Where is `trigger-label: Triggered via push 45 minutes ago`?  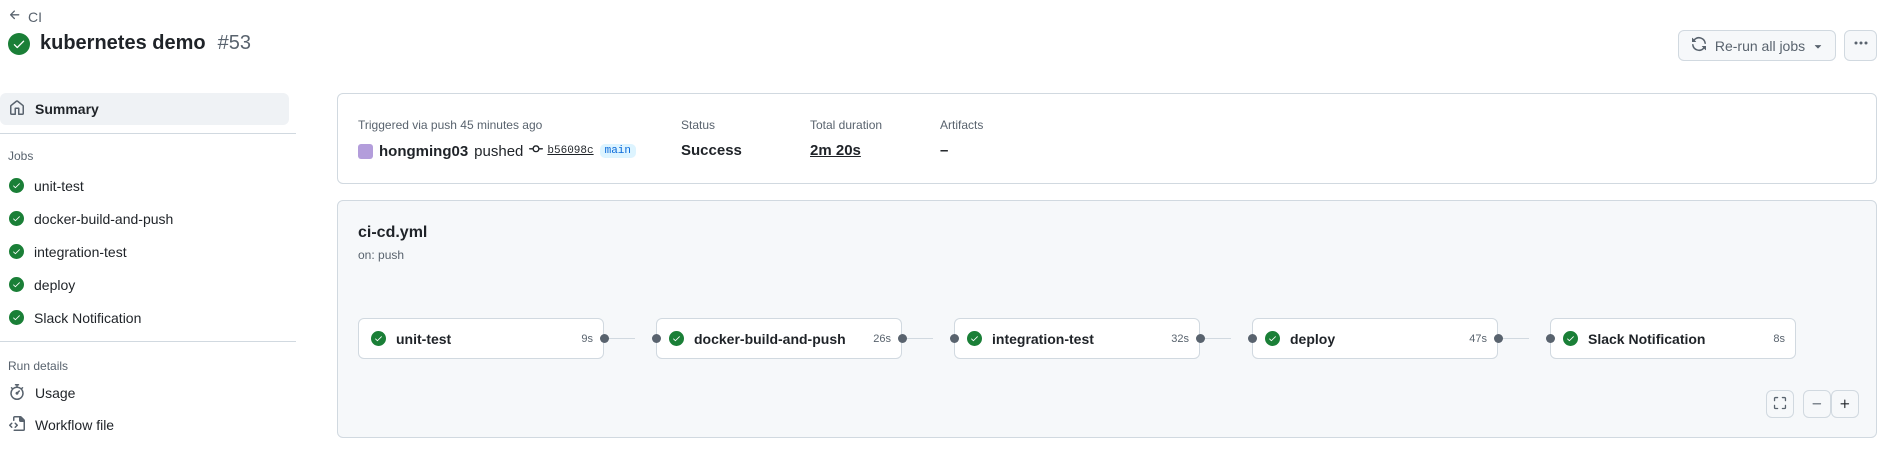
trigger-label: Triggered via push 45 minutes ago is located at coordinates (450, 125).